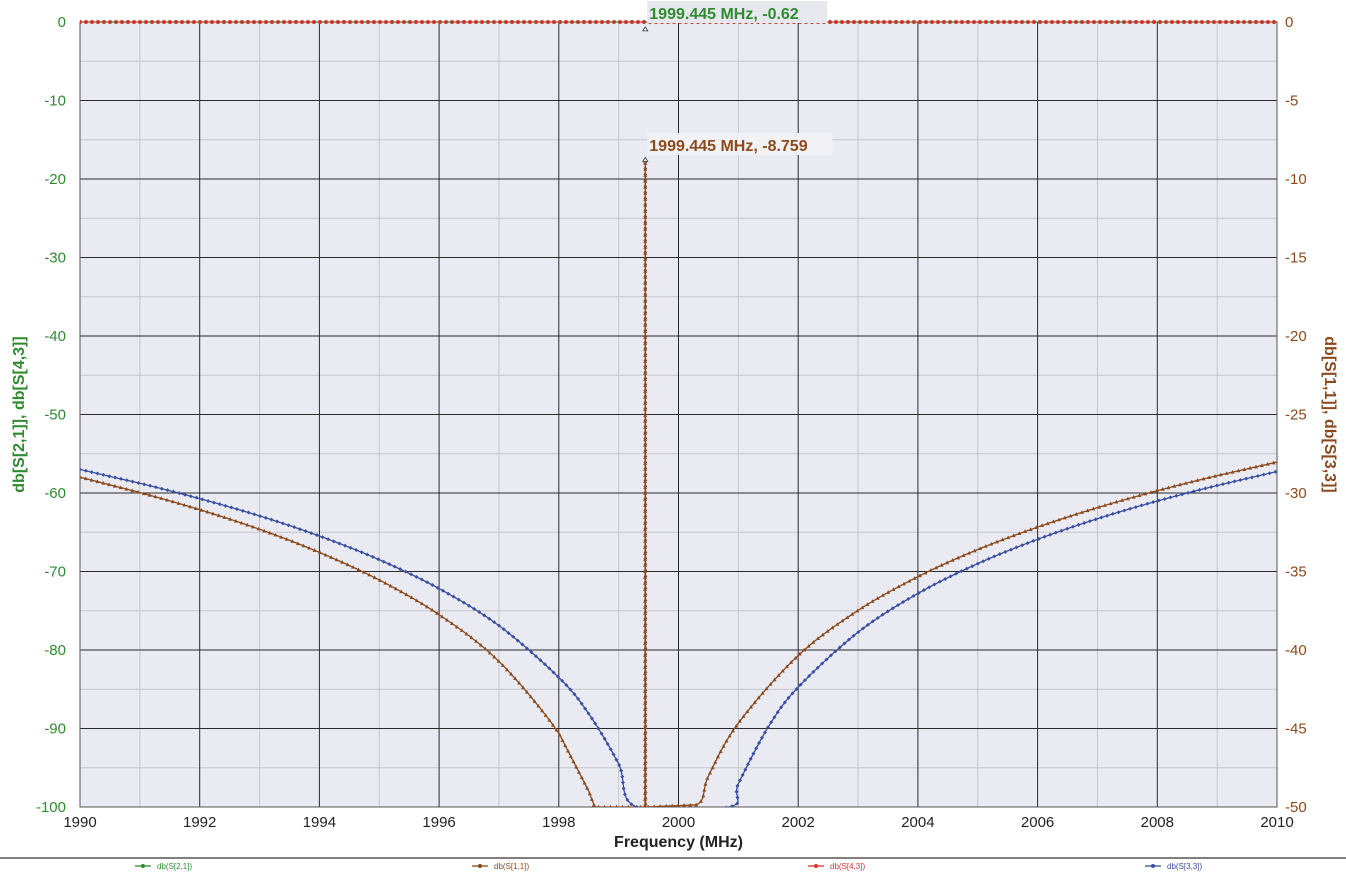 This screenshot has width=1346, height=872. What do you see at coordinates (55, 415) in the screenshot?
I see `y-left-tick-label: -50` at bounding box center [55, 415].